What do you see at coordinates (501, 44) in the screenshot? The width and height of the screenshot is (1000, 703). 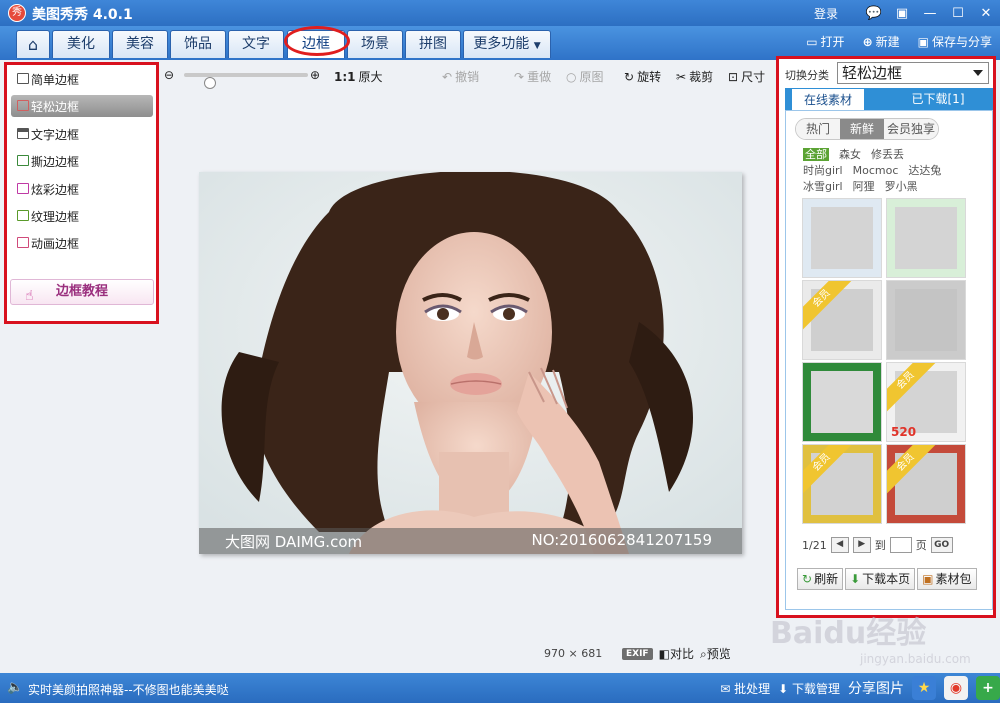 I see `tab-more-label: 更多功能` at bounding box center [501, 44].